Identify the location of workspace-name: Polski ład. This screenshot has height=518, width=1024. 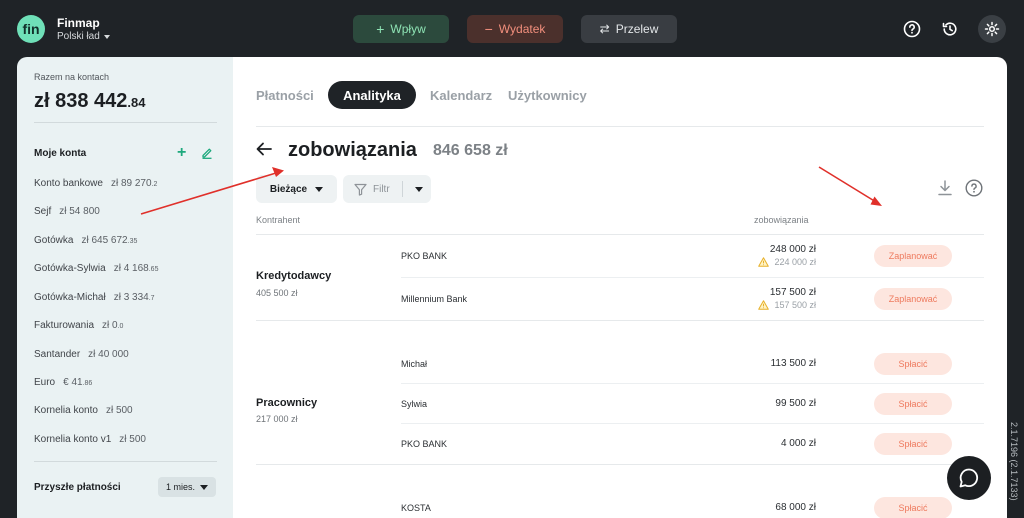
(78, 36).